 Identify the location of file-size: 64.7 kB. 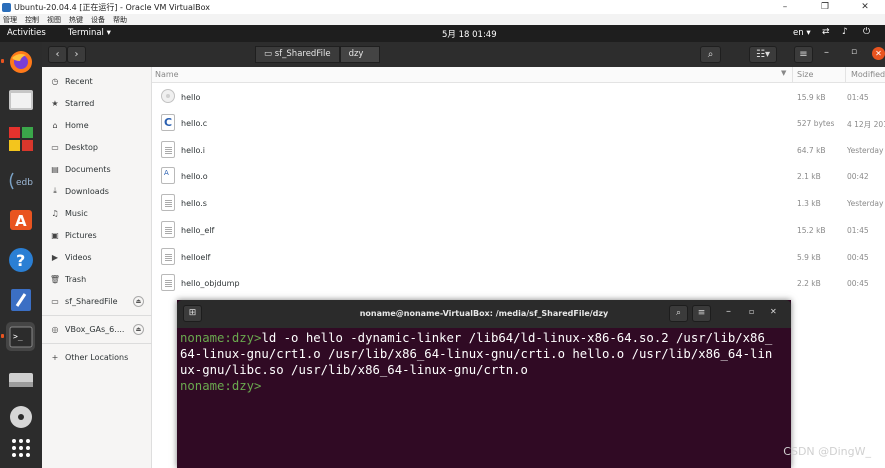
(811, 150).